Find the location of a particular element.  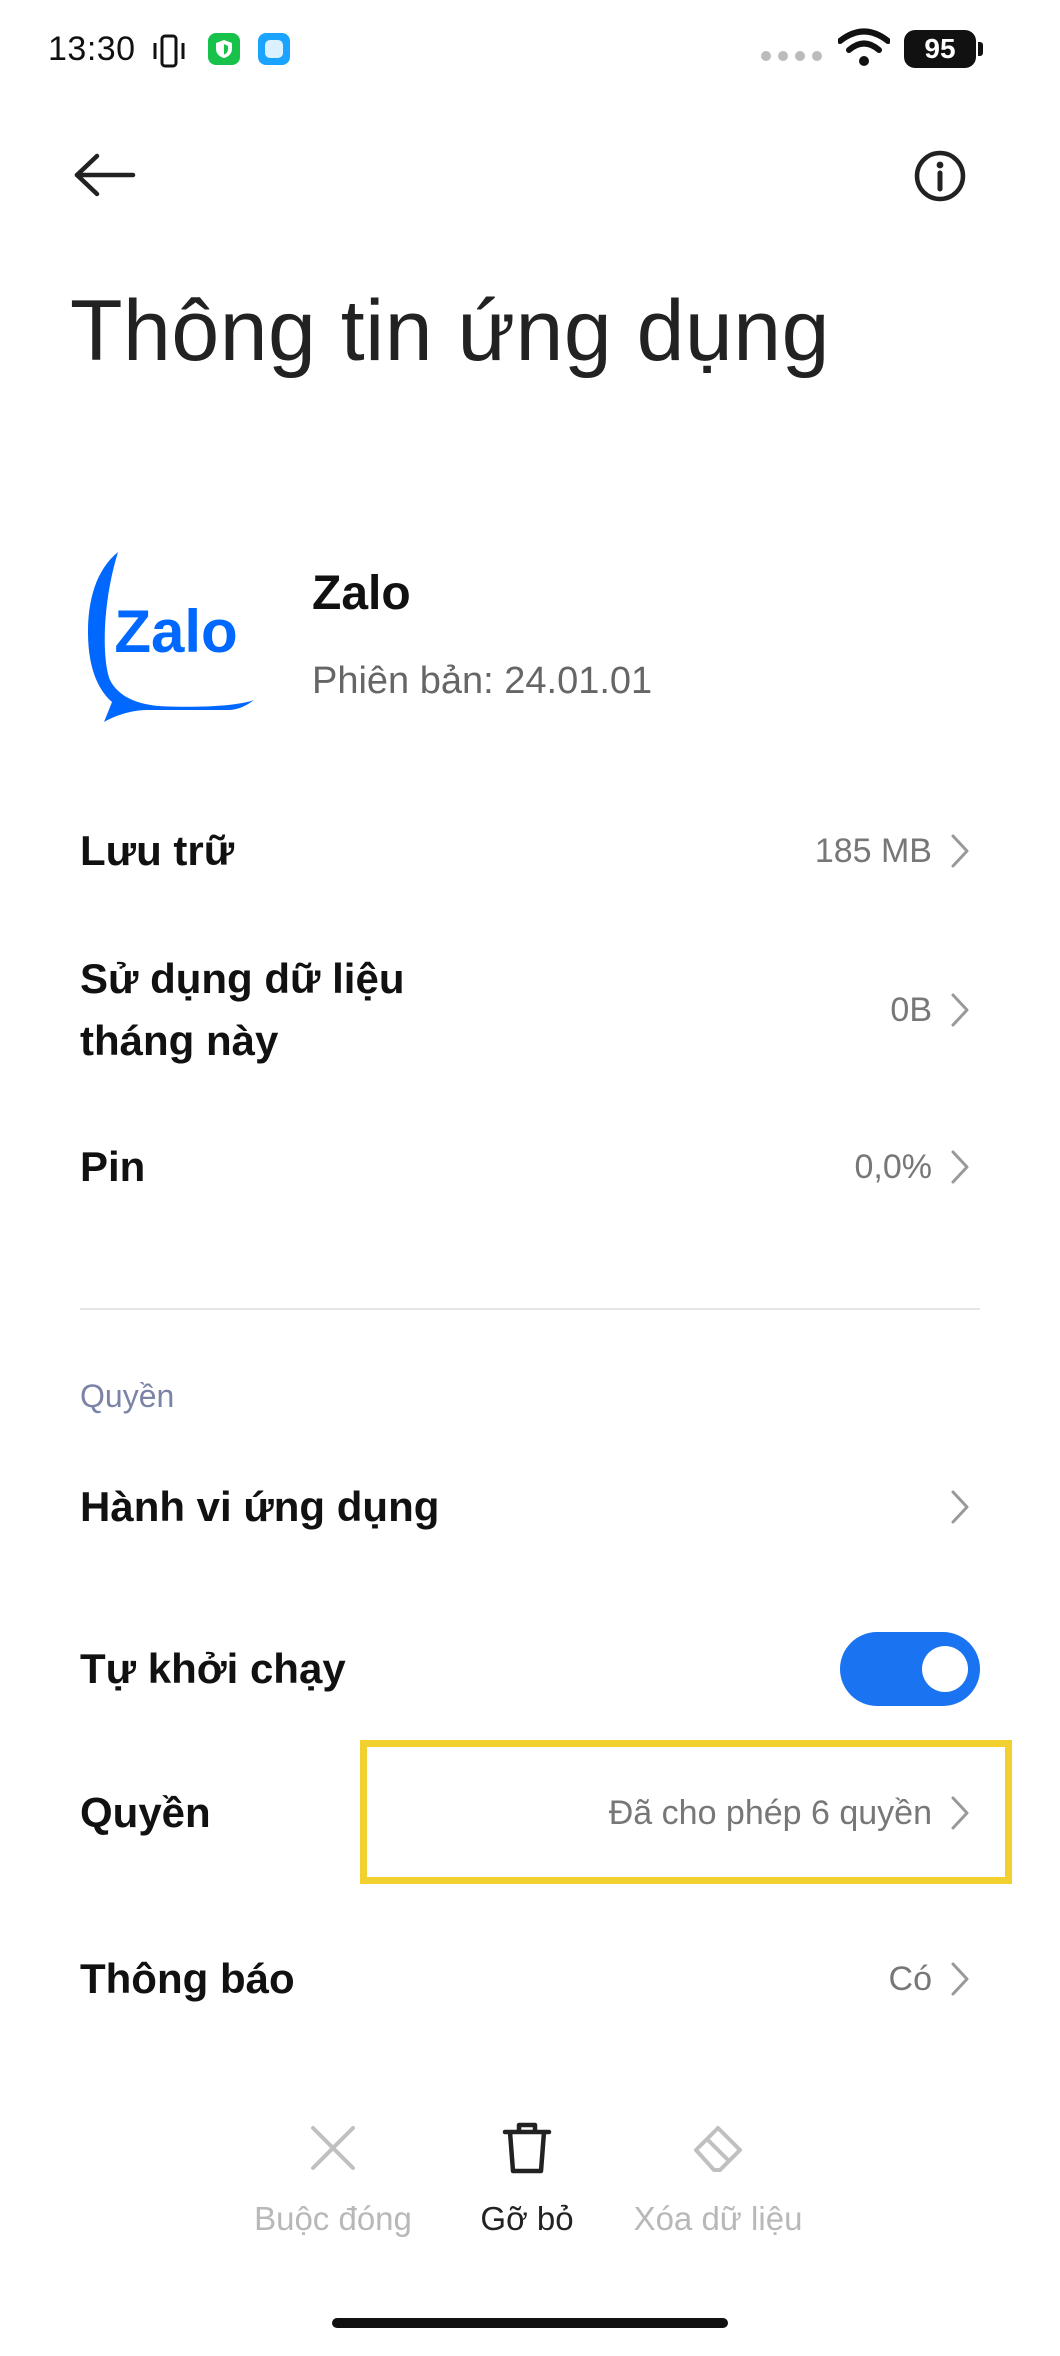

app-name: Zalo is located at coordinates (361, 593).